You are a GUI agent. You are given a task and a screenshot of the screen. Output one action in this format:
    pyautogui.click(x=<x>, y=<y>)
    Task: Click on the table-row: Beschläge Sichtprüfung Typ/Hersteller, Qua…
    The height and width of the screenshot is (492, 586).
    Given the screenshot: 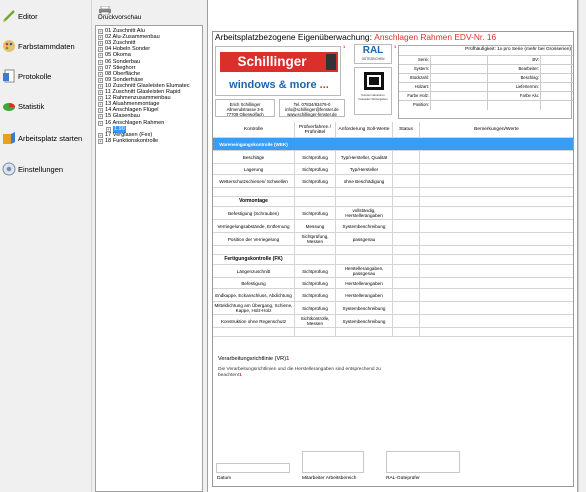 What is the action you would take?
    pyautogui.click(x=393, y=157)
    